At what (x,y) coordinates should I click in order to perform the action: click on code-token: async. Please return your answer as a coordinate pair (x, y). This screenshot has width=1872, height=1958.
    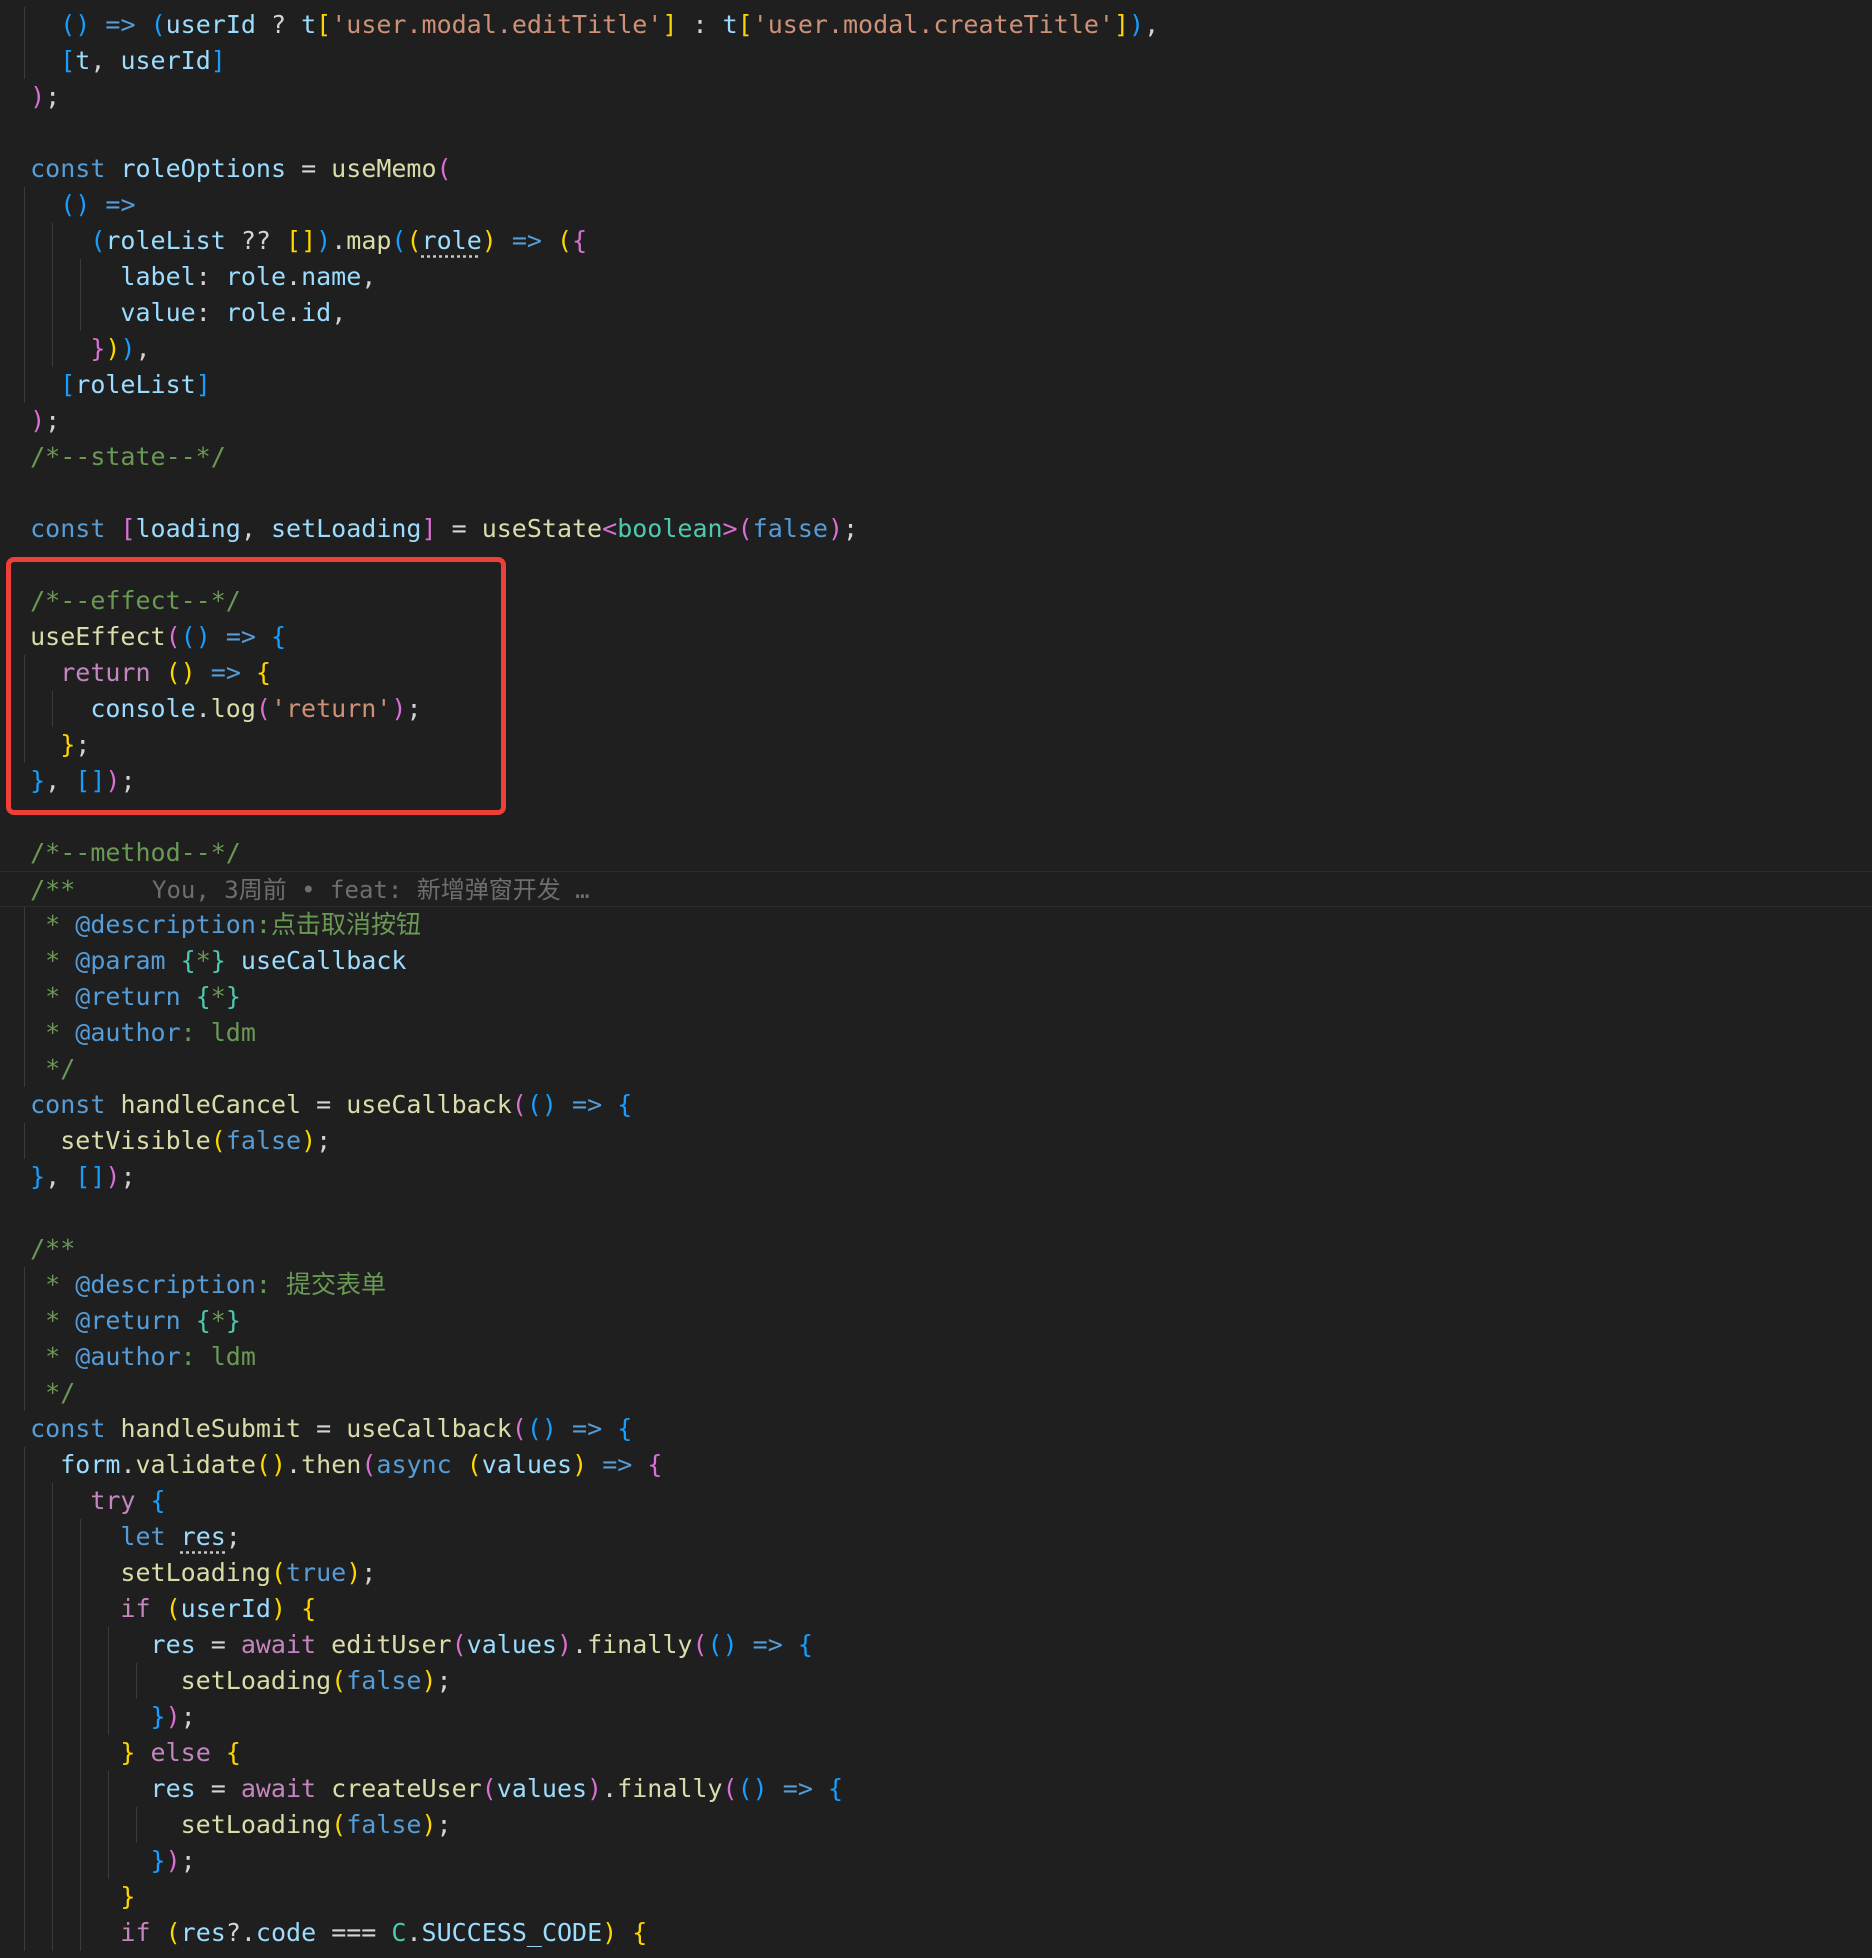
    Looking at the image, I should click on (414, 1464).